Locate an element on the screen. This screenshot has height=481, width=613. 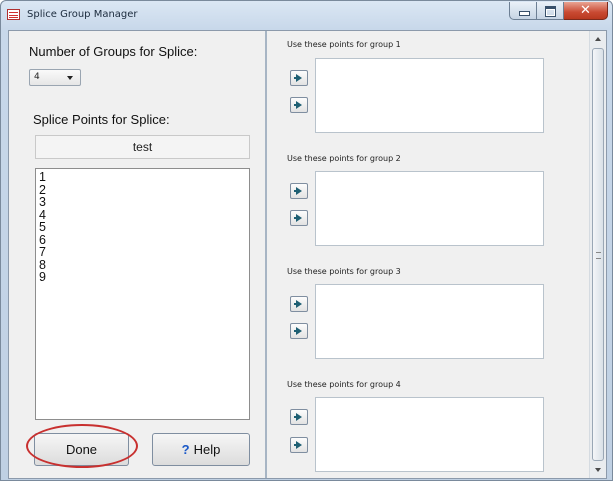
done-button: Done is located at coordinates (81, 449).